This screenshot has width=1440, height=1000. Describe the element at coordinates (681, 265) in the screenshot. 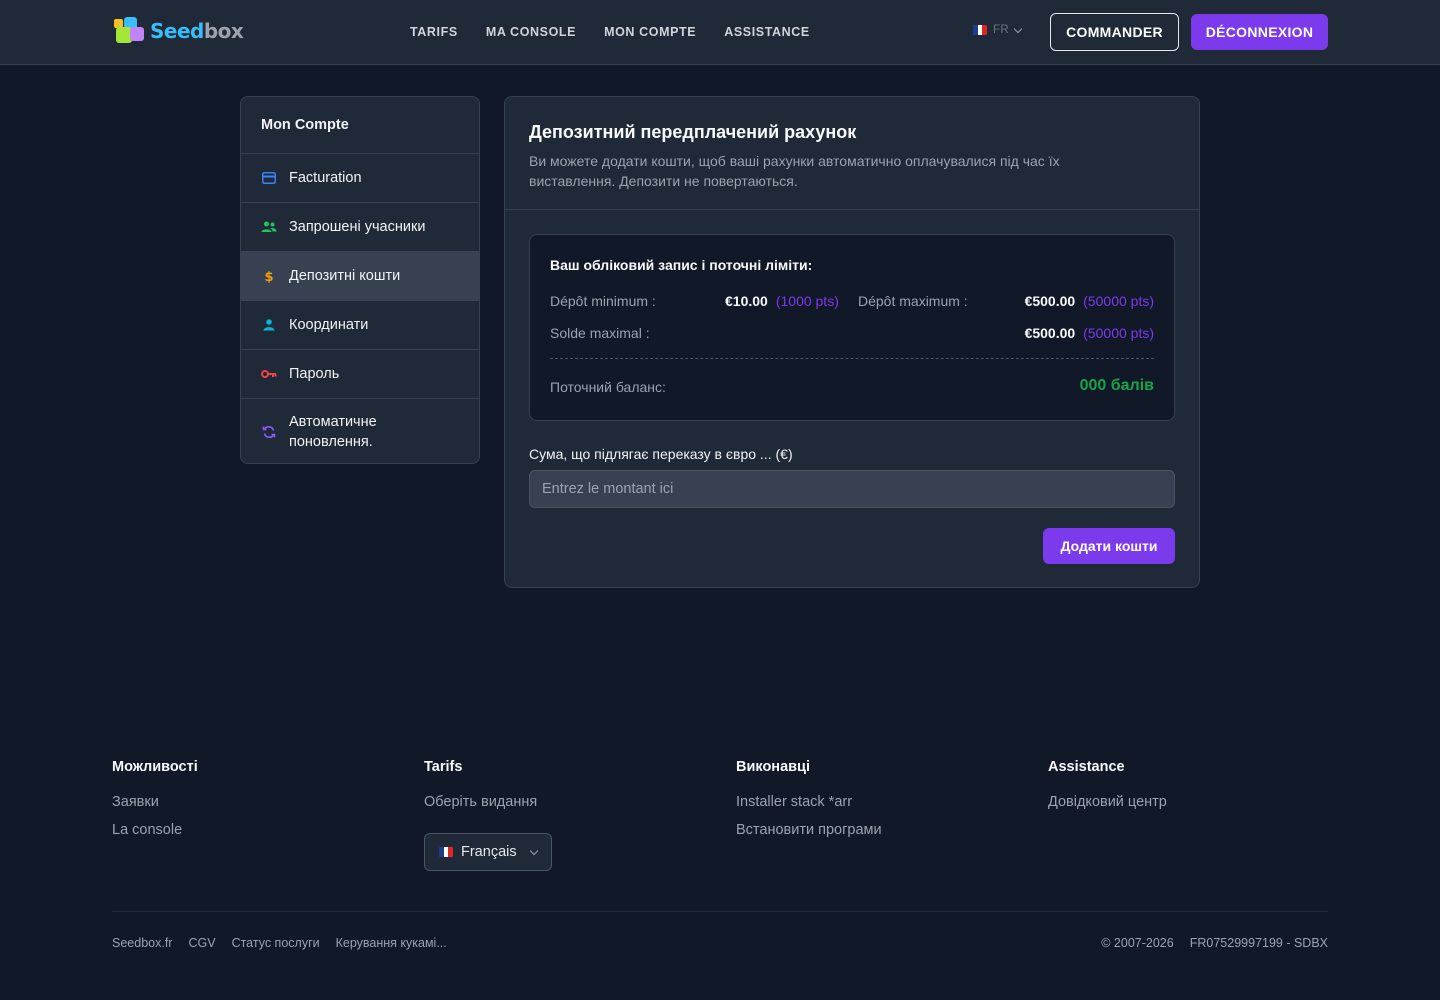

I see `limits-title: Ваш обліковий запис і поточні ліміти:` at that location.